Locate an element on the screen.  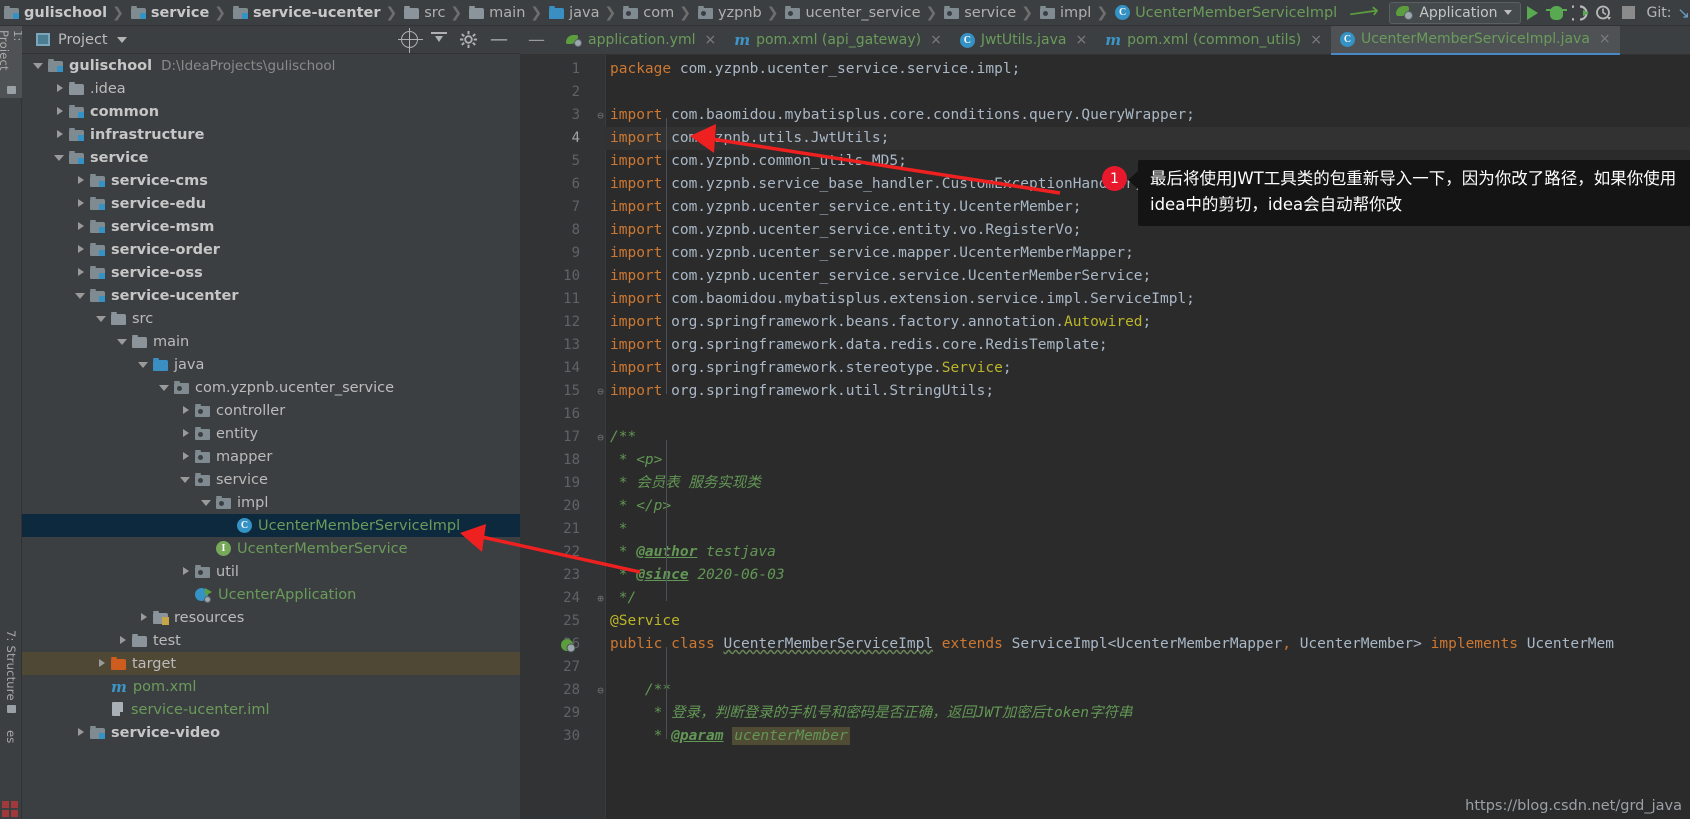
run-with-coverage-button is located at coordinates (1581, 13).